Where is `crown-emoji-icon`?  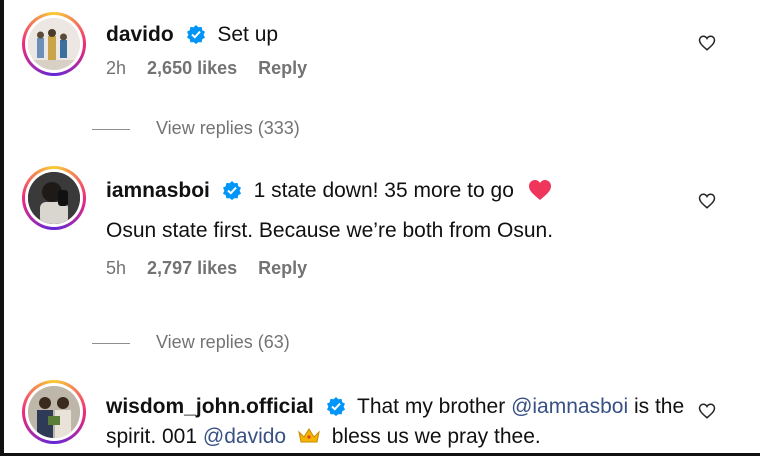
crown-emoji-icon is located at coordinates (309, 435).